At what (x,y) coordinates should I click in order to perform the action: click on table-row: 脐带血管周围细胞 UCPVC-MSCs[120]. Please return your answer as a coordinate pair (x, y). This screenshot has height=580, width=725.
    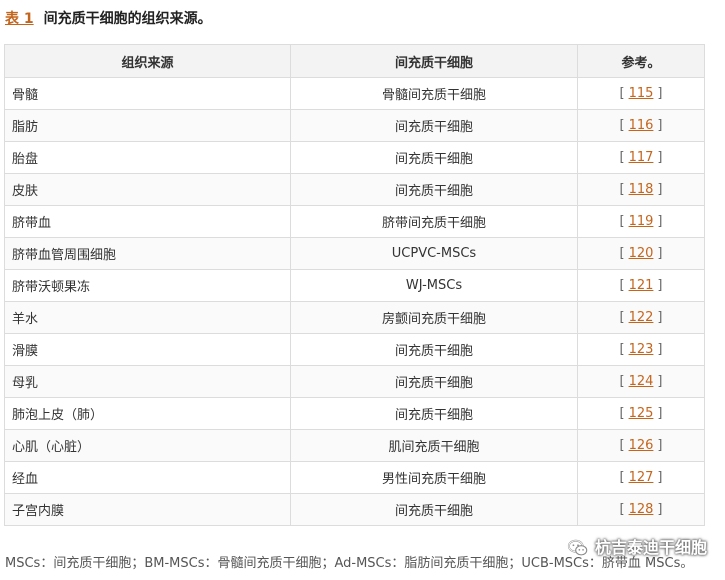
    Looking at the image, I should click on (354, 253).